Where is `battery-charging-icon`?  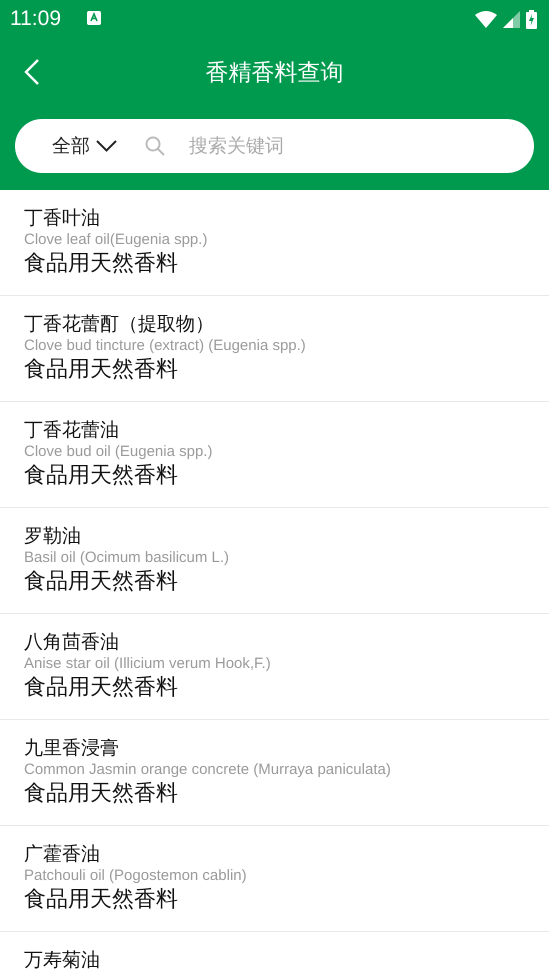 battery-charging-icon is located at coordinates (531, 19).